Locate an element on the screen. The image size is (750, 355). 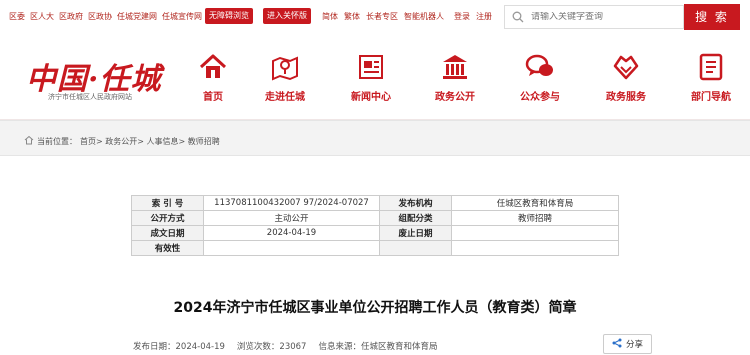
table-key is located at coordinates (415, 248).